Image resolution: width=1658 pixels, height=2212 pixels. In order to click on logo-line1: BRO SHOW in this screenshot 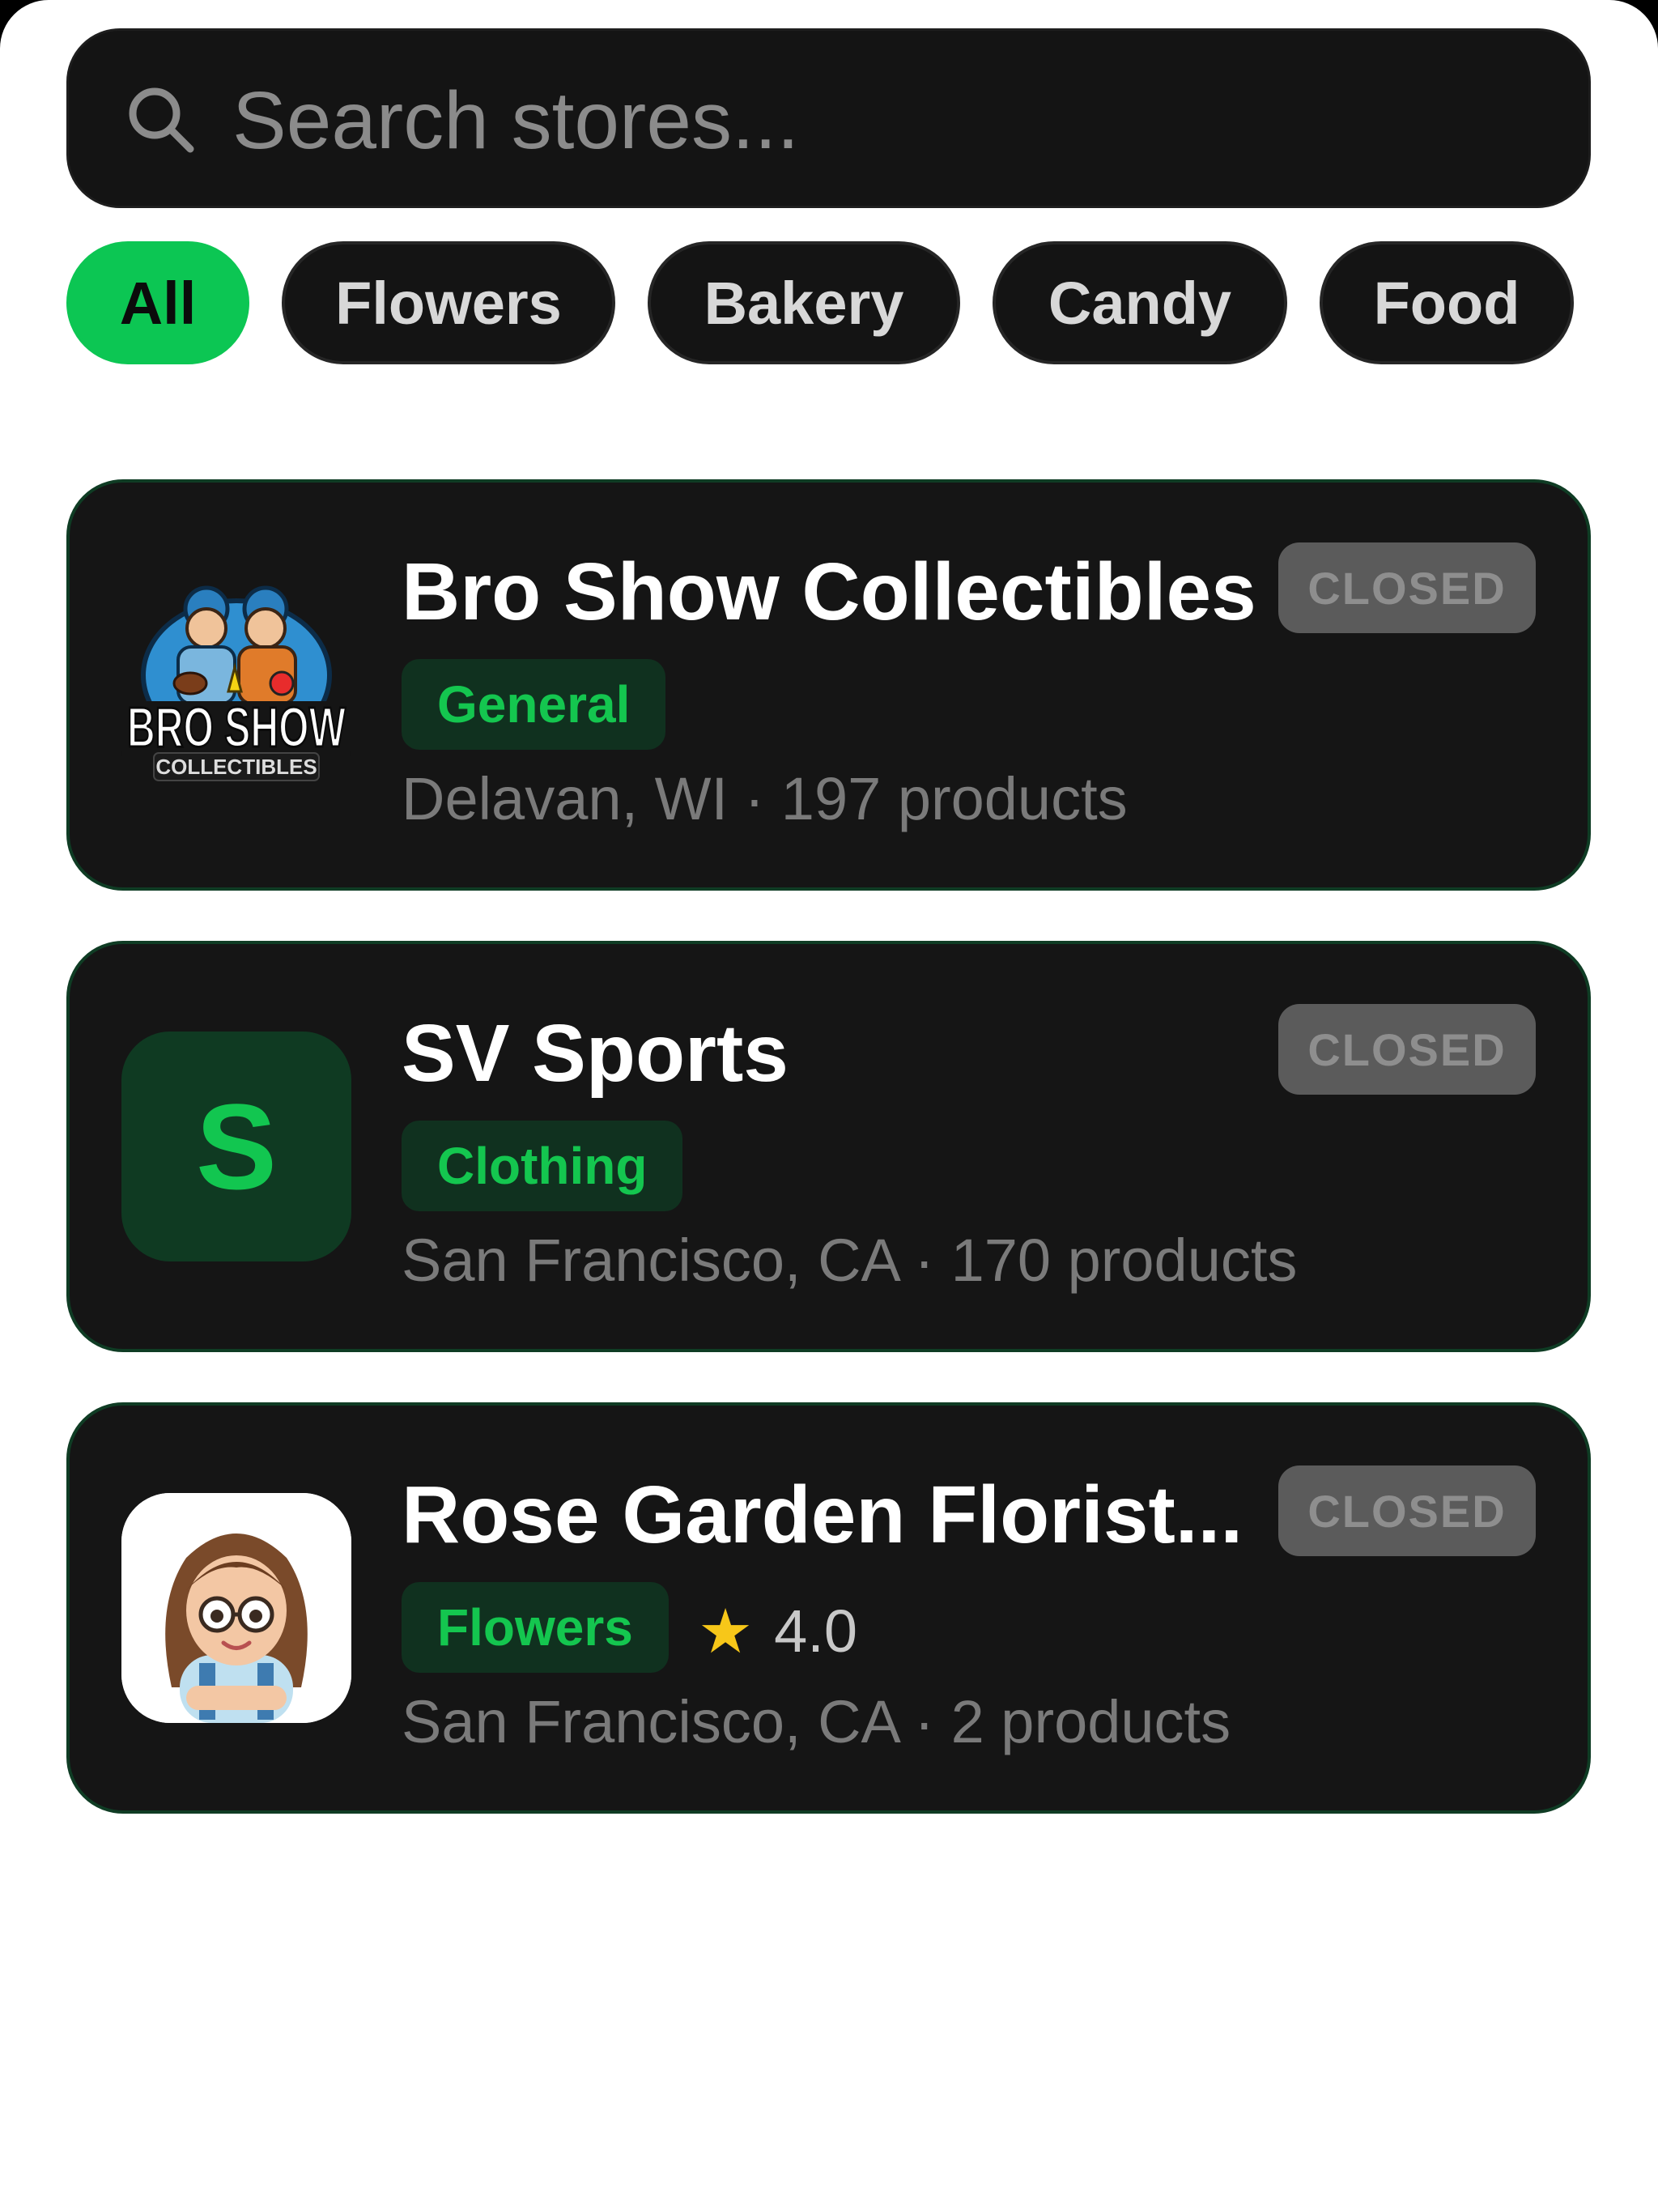, I will do `click(236, 728)`.